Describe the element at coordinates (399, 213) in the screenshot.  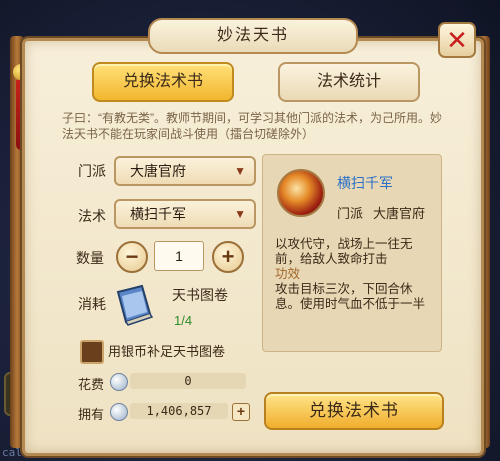
I see `skill-sect-value: 大唐官府` at that location.